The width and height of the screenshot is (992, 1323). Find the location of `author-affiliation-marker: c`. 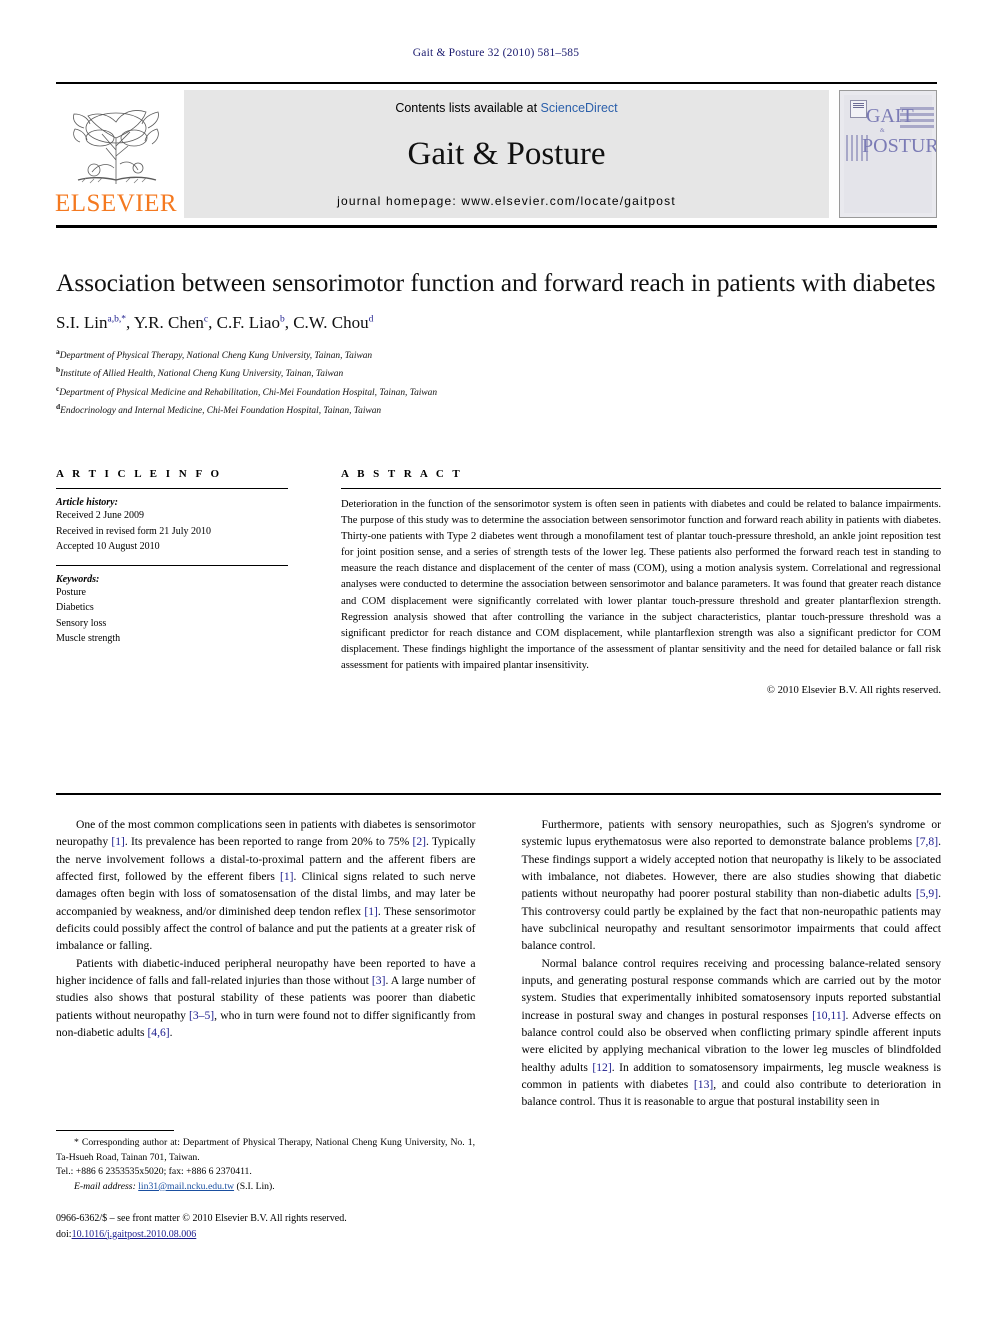

author-affiliation-marker: c is located at coordinates (206, 319).